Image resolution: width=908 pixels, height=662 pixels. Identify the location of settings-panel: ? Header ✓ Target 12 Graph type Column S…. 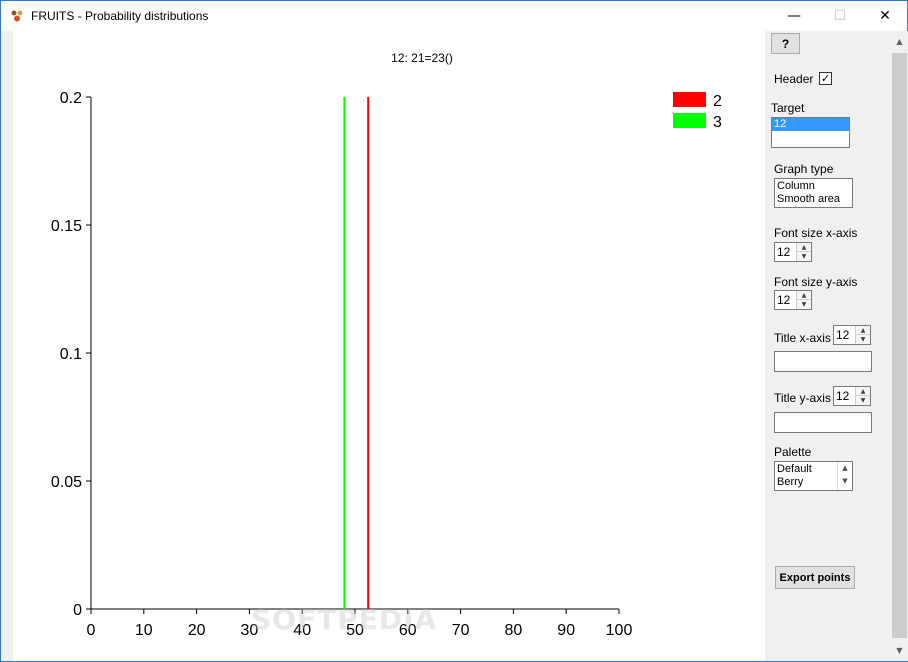
(828, 346).